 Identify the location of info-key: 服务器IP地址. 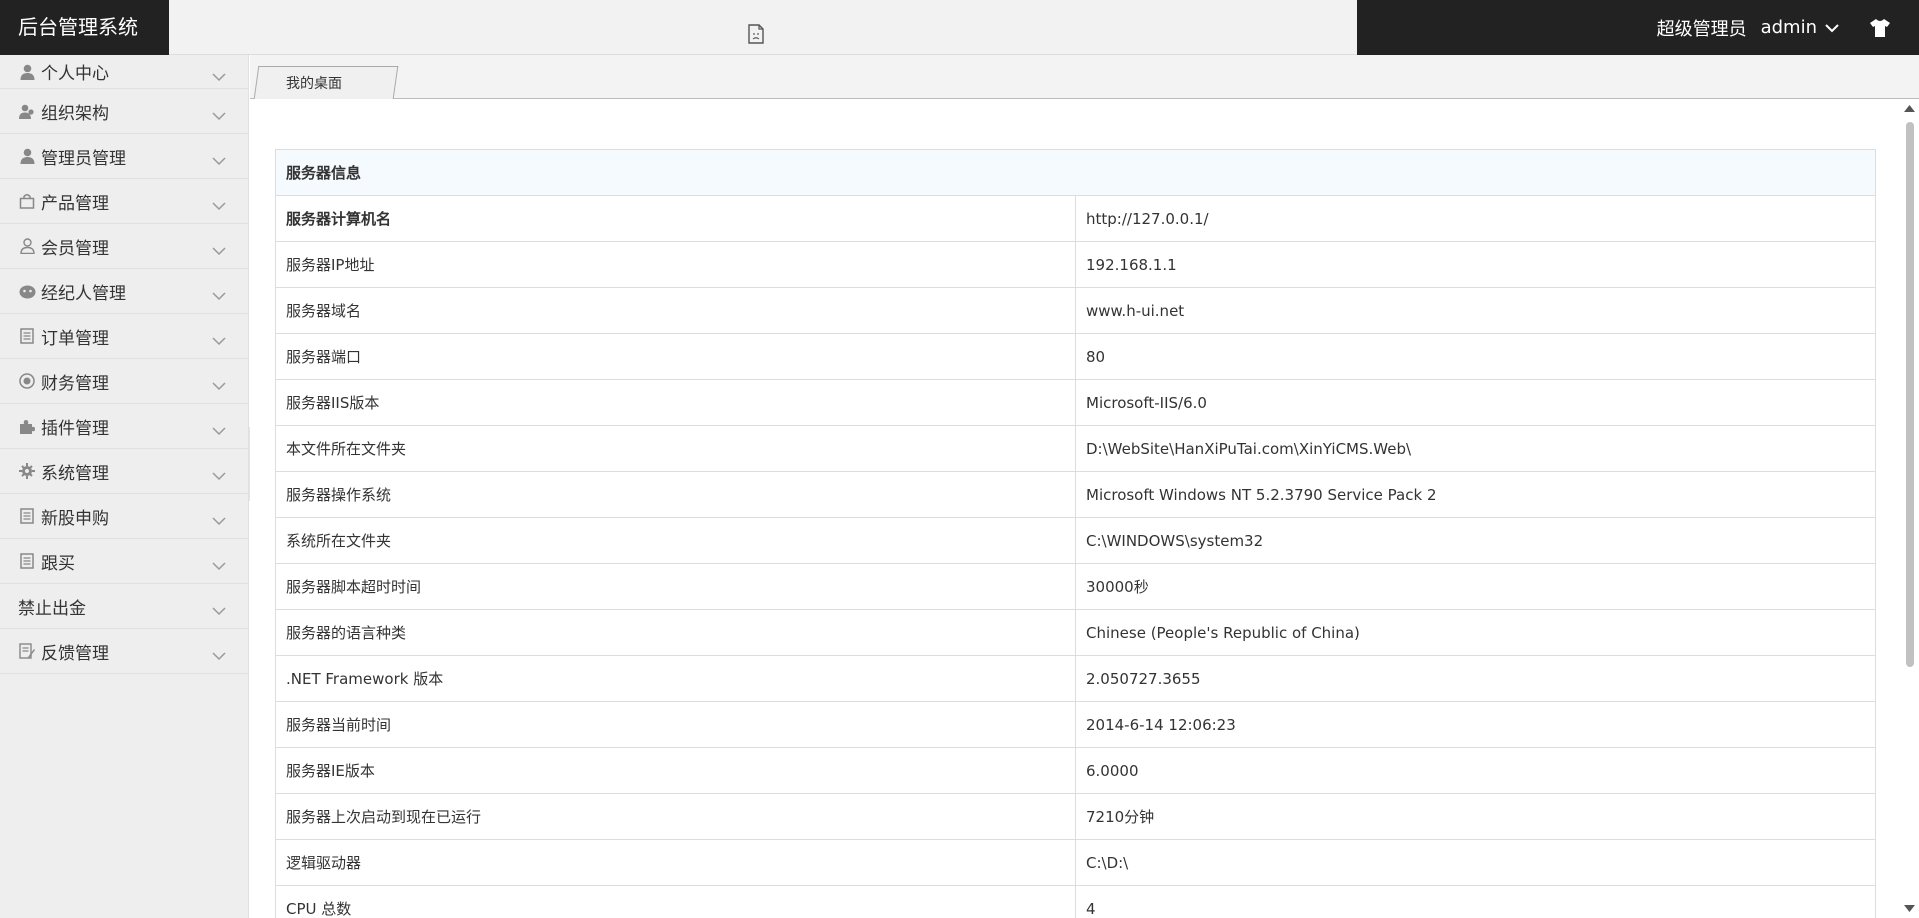
(675, 264).